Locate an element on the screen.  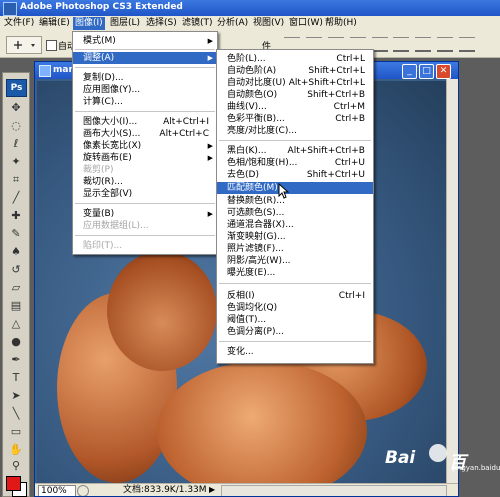
menu-edit: 编辑(E) is located at coordinates (54, 23).